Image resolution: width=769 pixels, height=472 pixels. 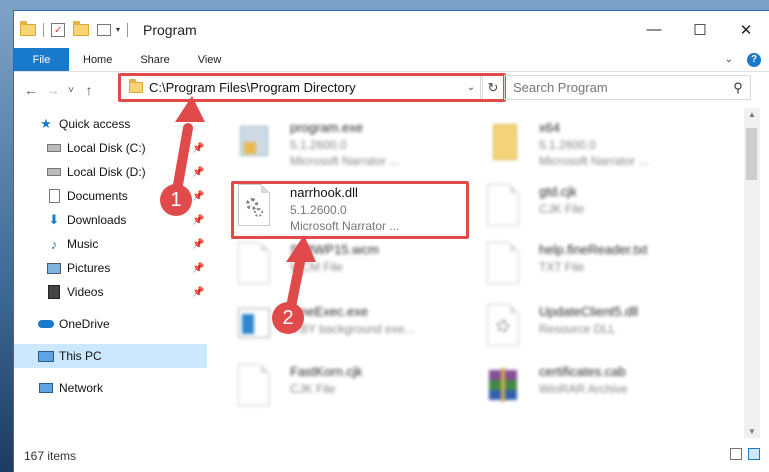 What do you see at coordinates (754, 454) in the screenshot?
I see `tiles-view-icon` at bounding box center [754, 454].